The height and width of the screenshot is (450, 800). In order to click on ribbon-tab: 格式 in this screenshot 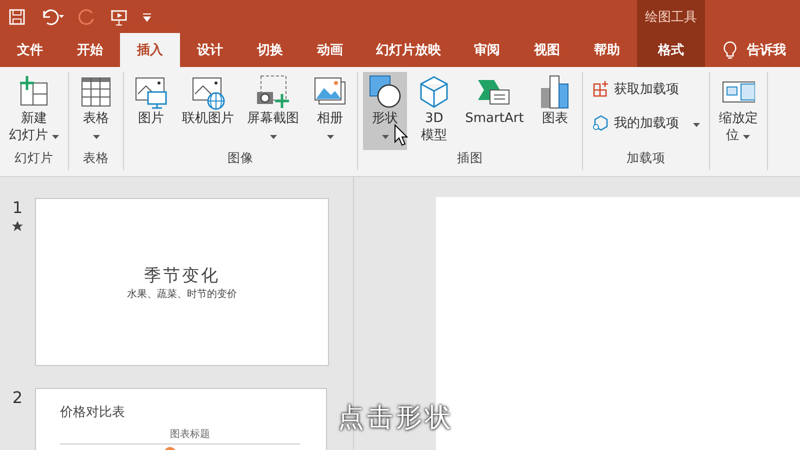, I will do `click(671, 50)`.